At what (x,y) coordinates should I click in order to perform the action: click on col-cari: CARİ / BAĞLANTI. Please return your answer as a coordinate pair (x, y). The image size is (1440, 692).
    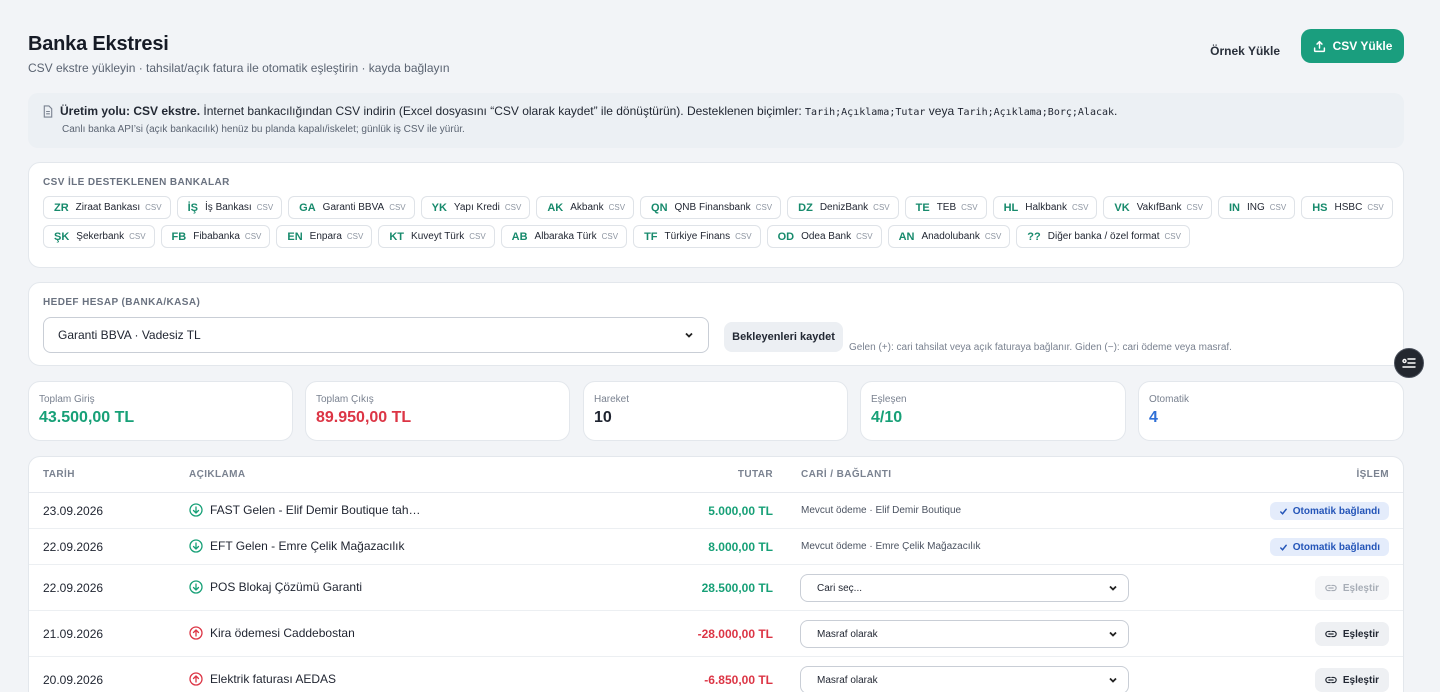
    Looking at the image, I should click on (846, 474).